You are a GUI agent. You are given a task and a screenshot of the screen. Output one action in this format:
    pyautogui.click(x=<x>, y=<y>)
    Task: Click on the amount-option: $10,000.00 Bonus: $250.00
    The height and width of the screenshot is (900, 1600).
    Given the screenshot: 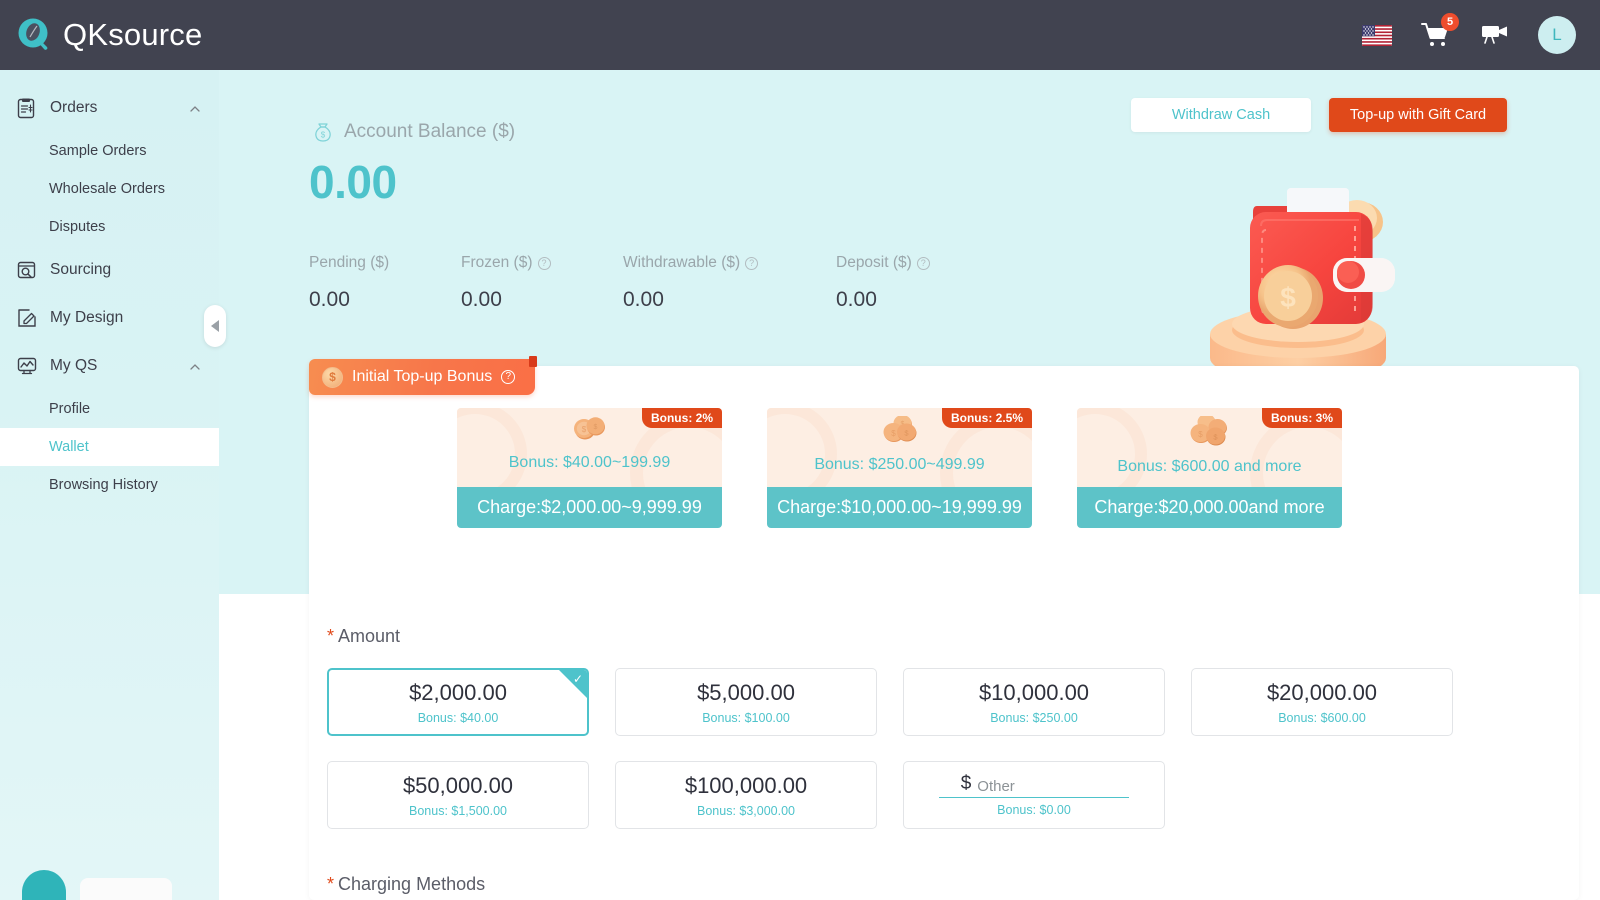 What is the action you would take?
    pyautogui.click(x=1034, y=702)
    